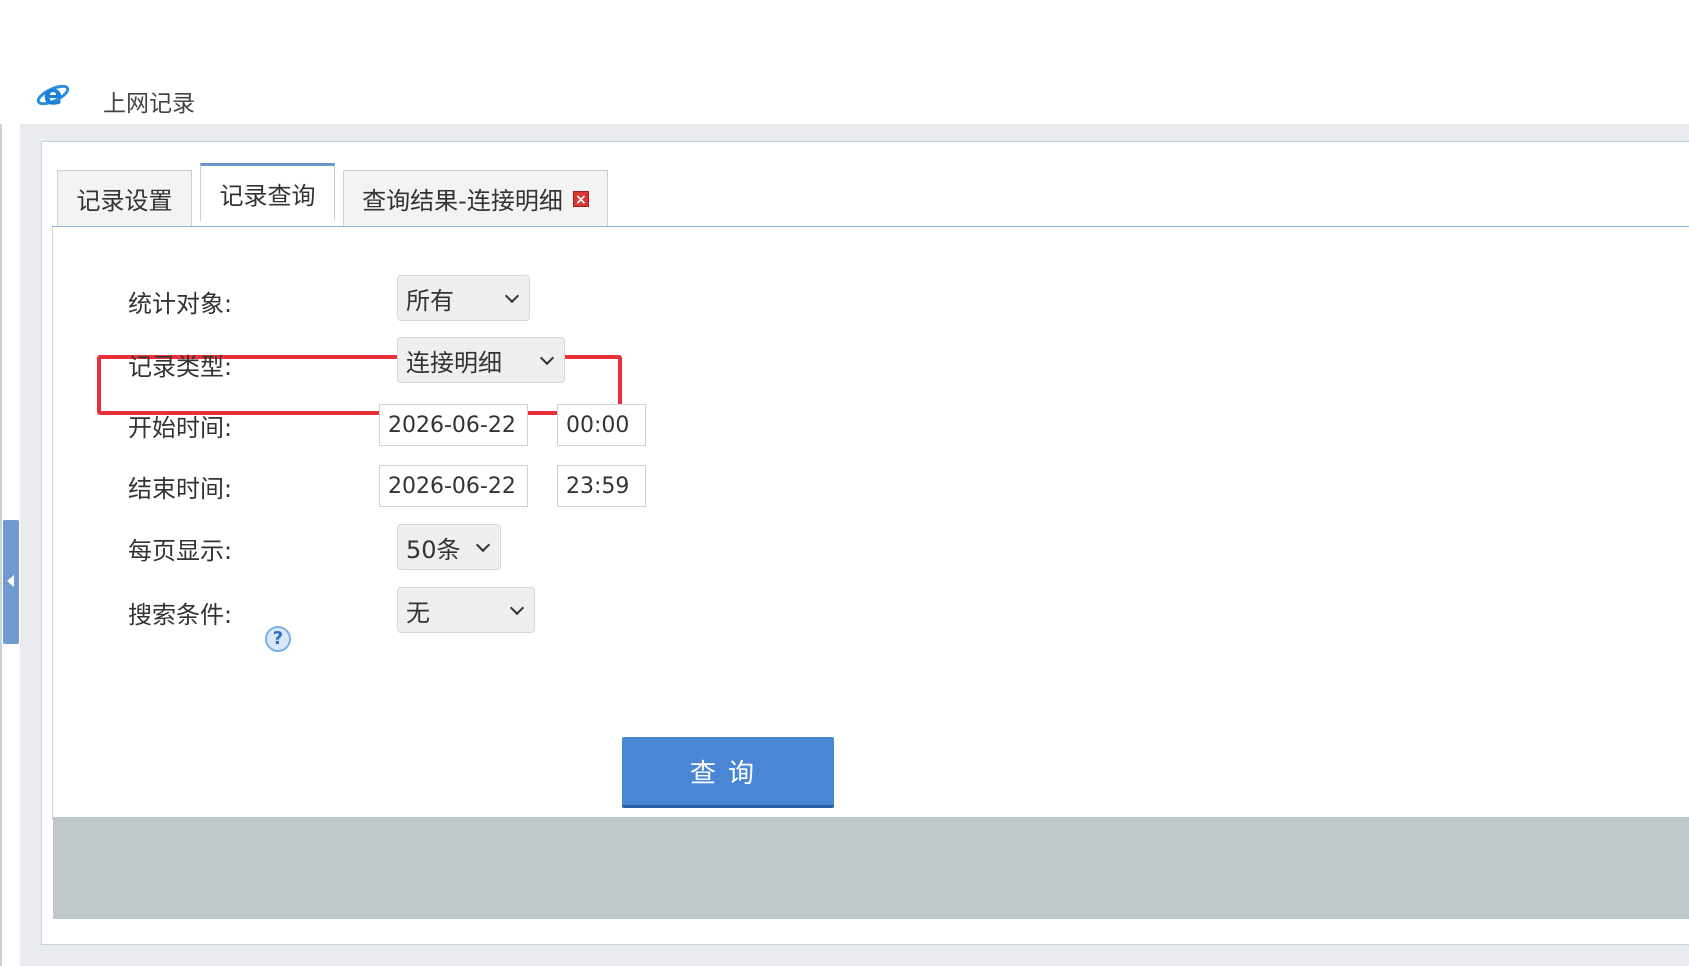 The height and width of the screenshot is (966, 1689). What do you see at coordinates (418, 612) in the screenshot?
I see `search-condition-value: 无` at bounding box center [418, 612].